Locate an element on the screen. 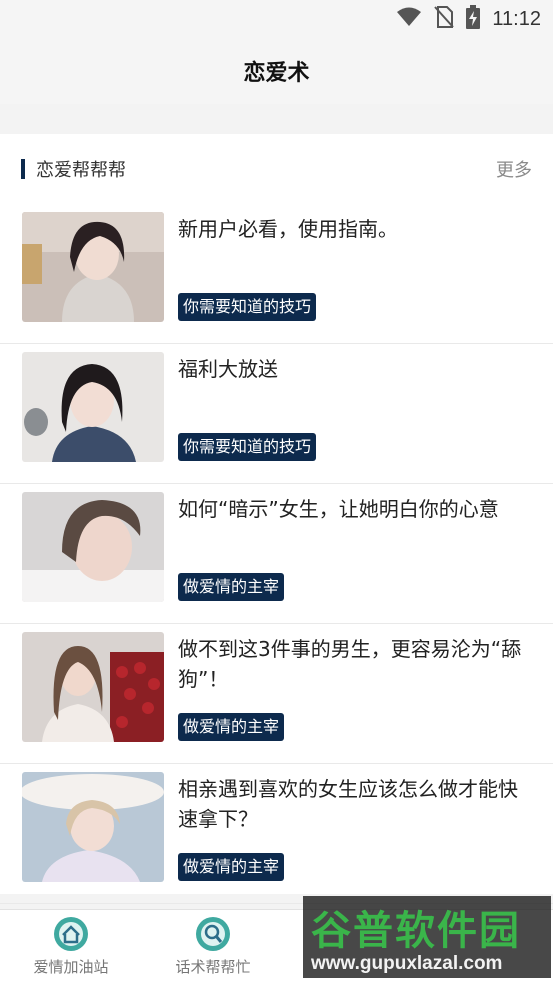 Image resolution: width=553 pixels, height=983 pixels. section-title: 恋爱帮帮帮 is located at coordinates (81, 170).